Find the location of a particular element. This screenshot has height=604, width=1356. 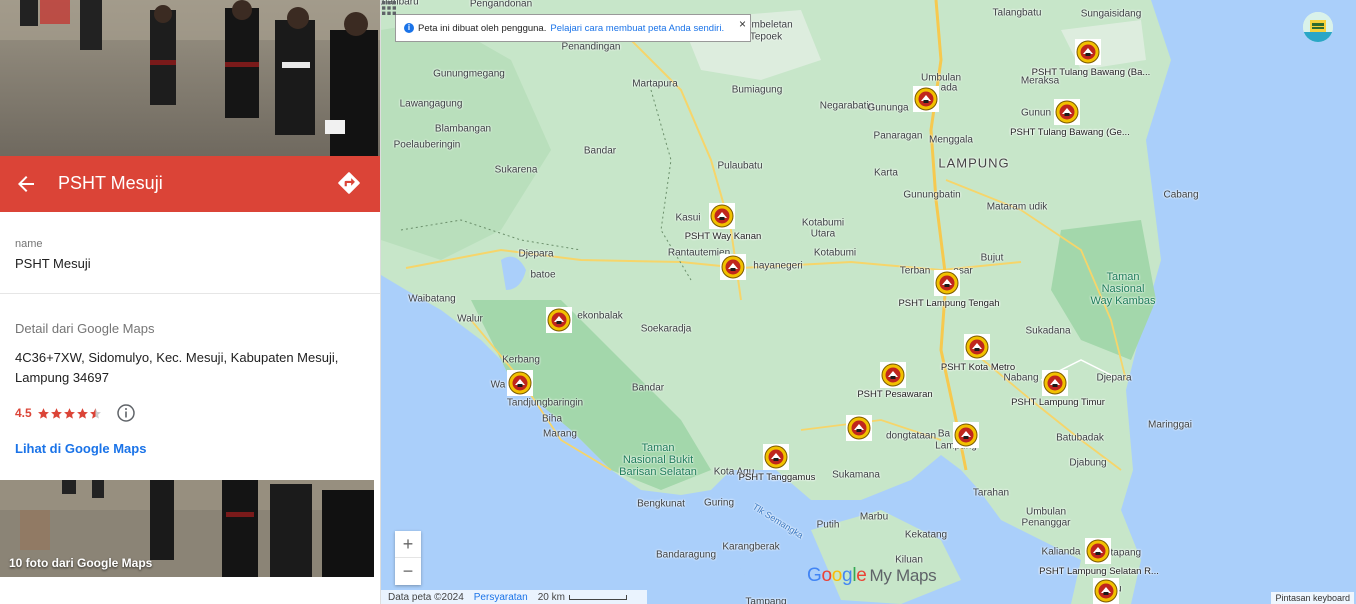

place-hero-photo is located at coordinates (190, 78).